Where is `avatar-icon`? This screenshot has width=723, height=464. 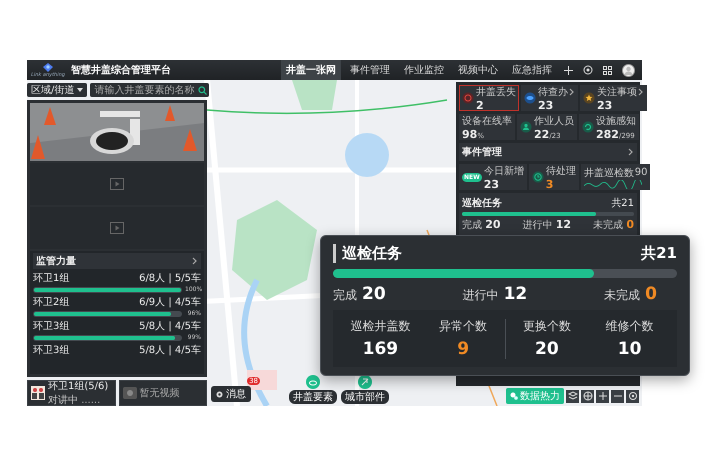 avatar-icon is located at coordinates (628, 70).